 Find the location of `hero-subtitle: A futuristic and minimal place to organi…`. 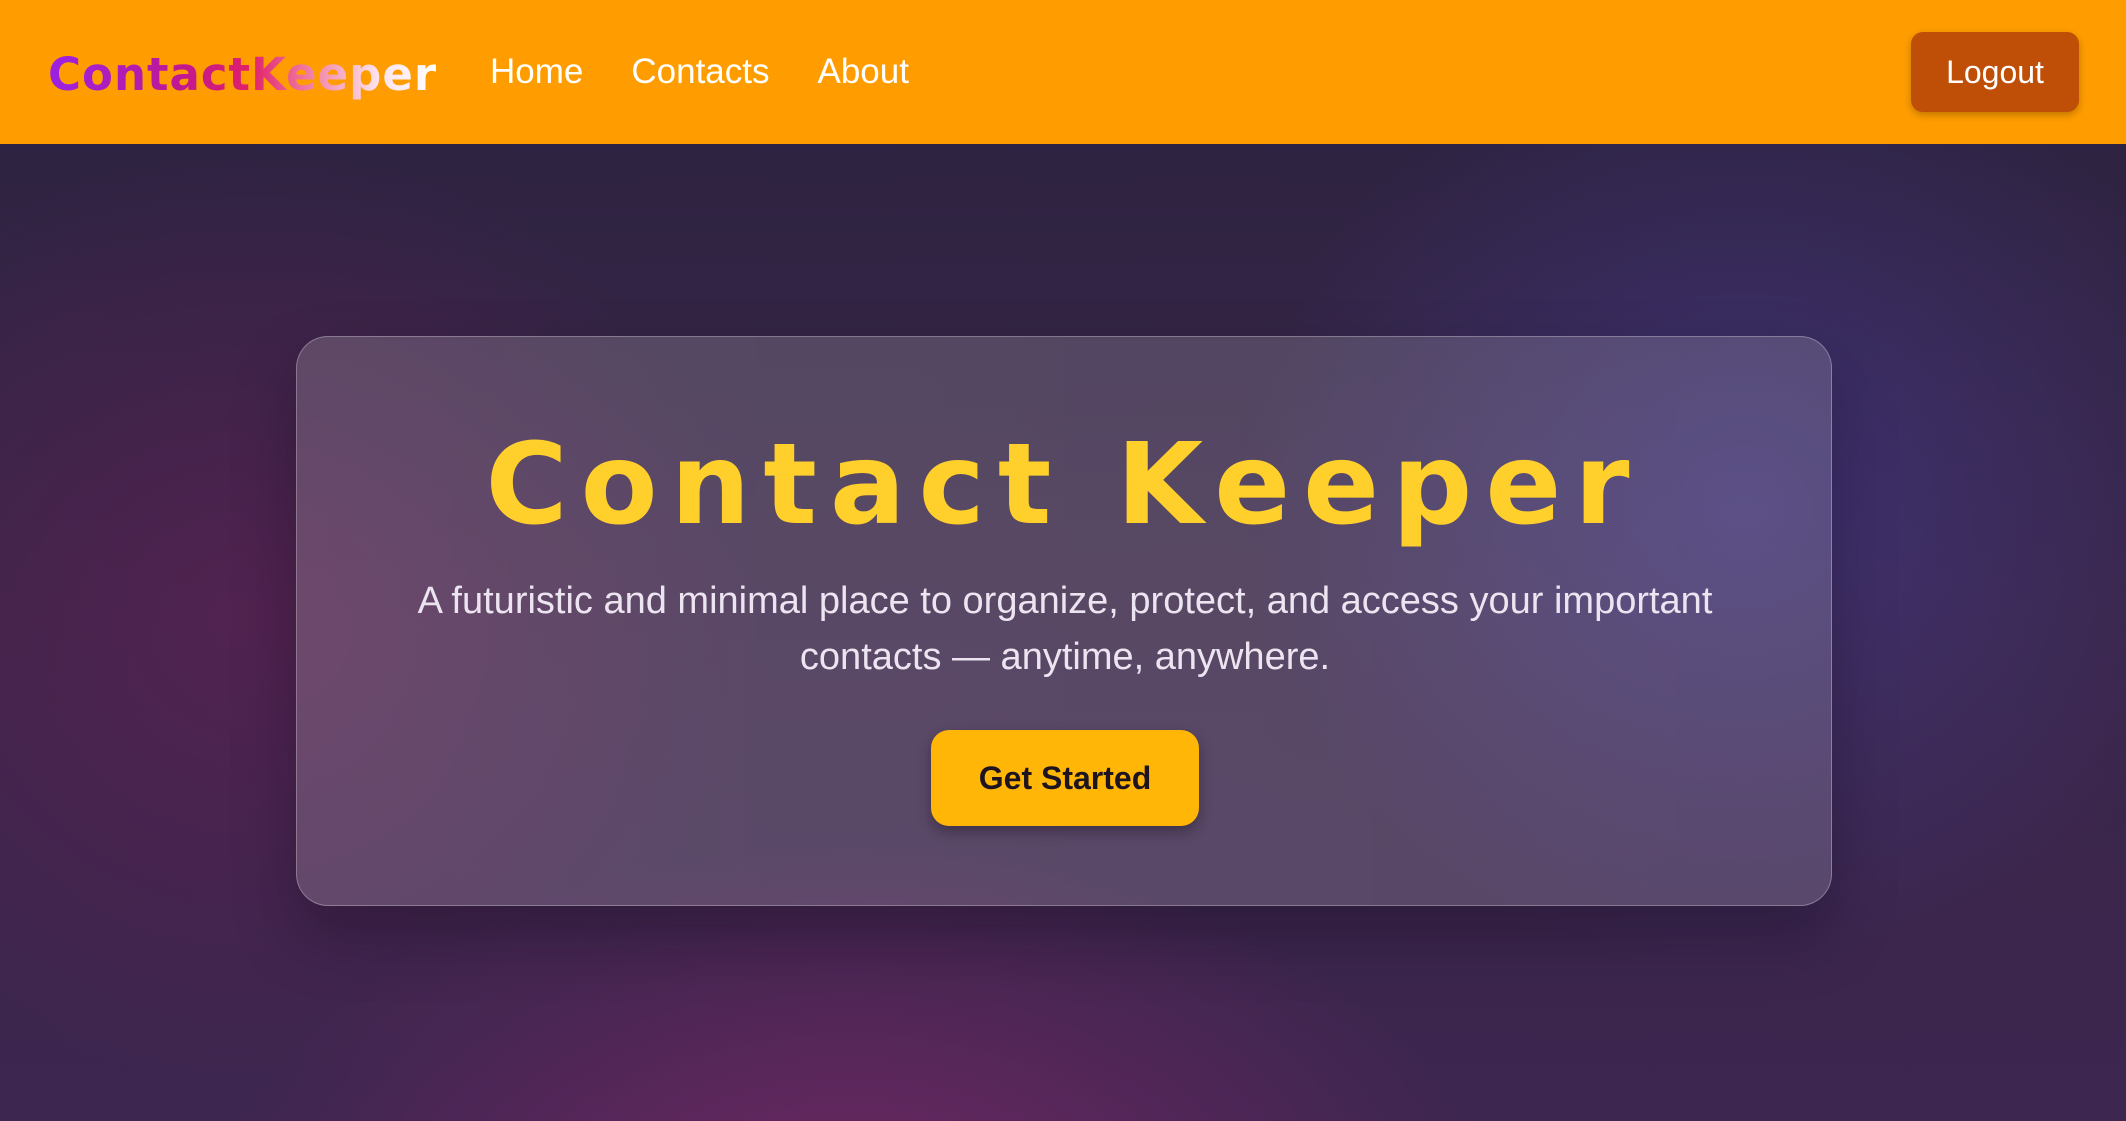

hero-subtitle: A futuristic and minimal place to organi… is located at coordinates (1065, 629).